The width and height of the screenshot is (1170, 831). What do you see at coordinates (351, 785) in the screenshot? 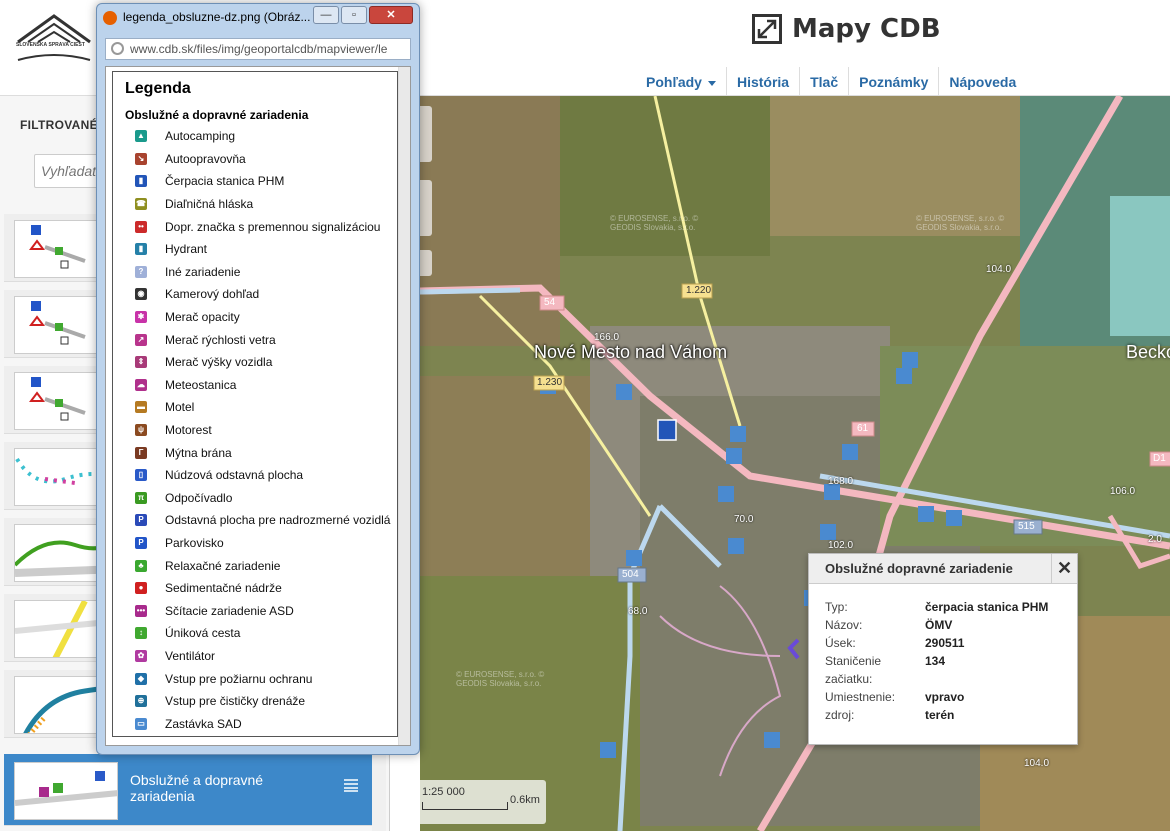
I see `list-icon` at bounding box center [351, 785].